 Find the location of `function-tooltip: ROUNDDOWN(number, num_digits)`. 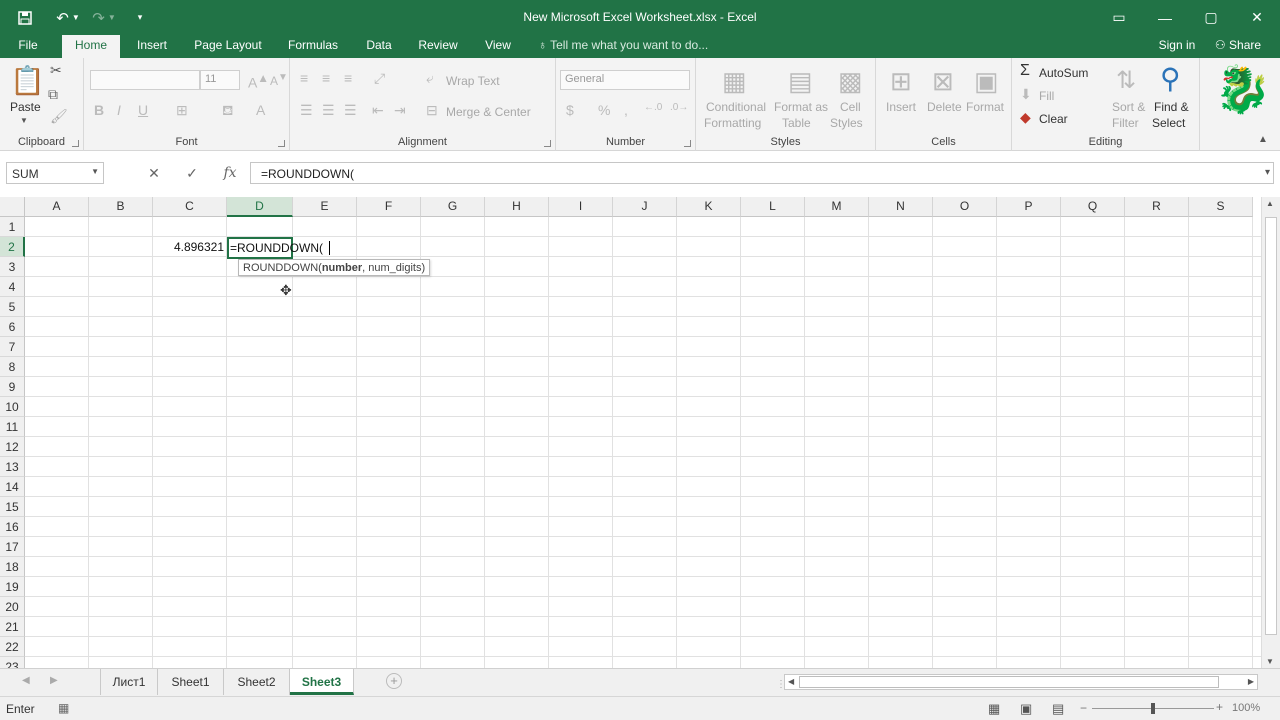

function-tooltip: ROUNDDOWN(number, num_digits) is located at coordinates (334, 267).